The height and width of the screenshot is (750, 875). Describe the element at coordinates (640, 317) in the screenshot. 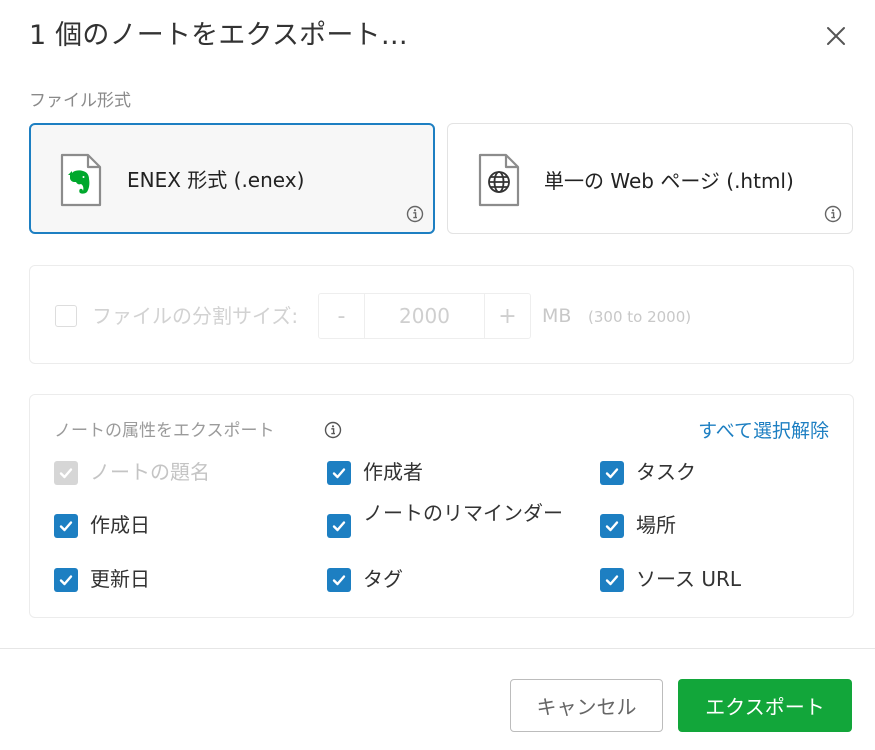

I see `split-size-range: (300 to 2000)` at that location.